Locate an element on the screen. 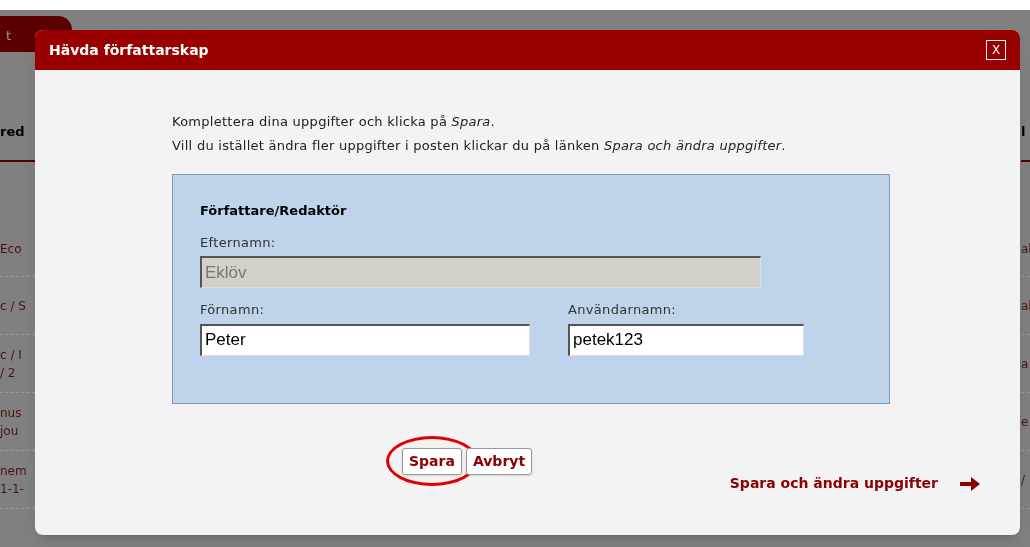  close-button: X is located at coordinates (996, 50).